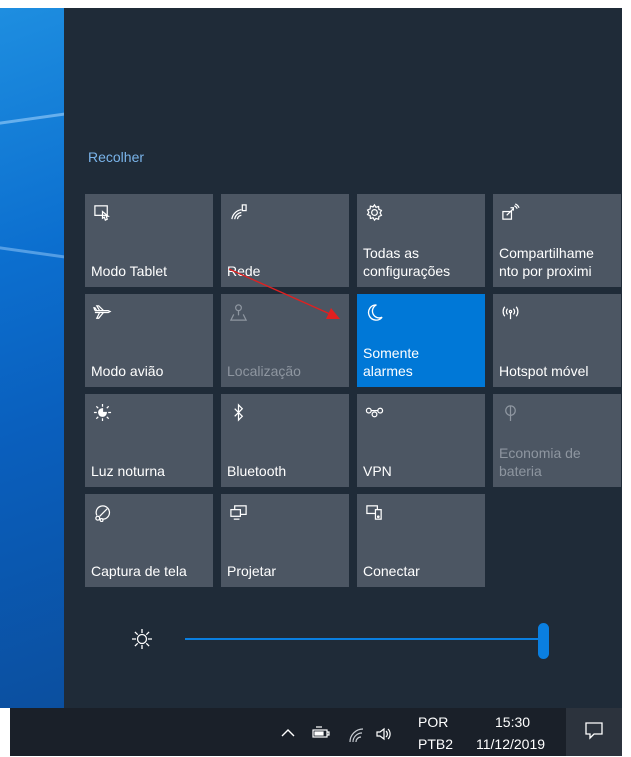  I want to click on tile-label-line: bateria, so click(520, 471).